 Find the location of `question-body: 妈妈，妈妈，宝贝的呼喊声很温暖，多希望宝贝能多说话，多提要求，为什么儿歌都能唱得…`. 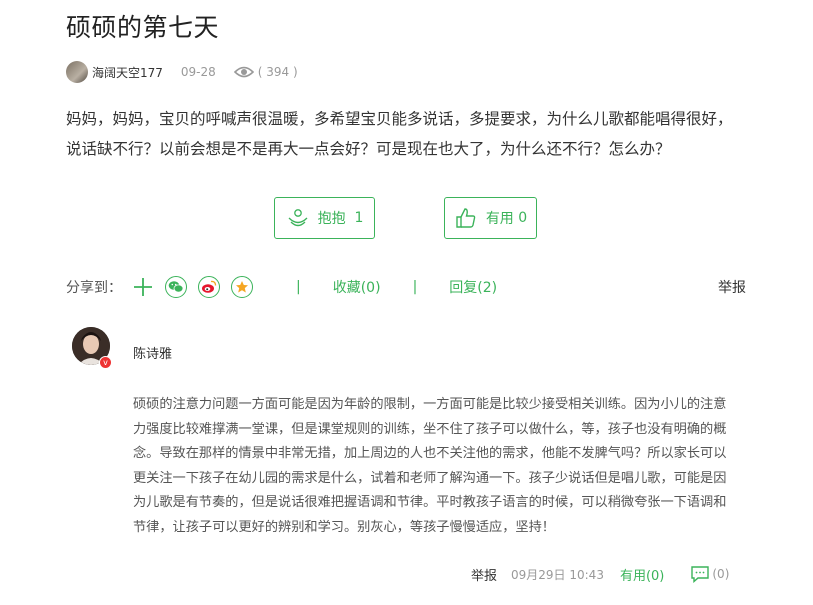

question-body: 妈妈，妈妈，宝贝的呼喊声很温暖，多希望宝贝能多说话，多提要求，为什么儿歌都能唱得… is located at coordinates (399, 134).